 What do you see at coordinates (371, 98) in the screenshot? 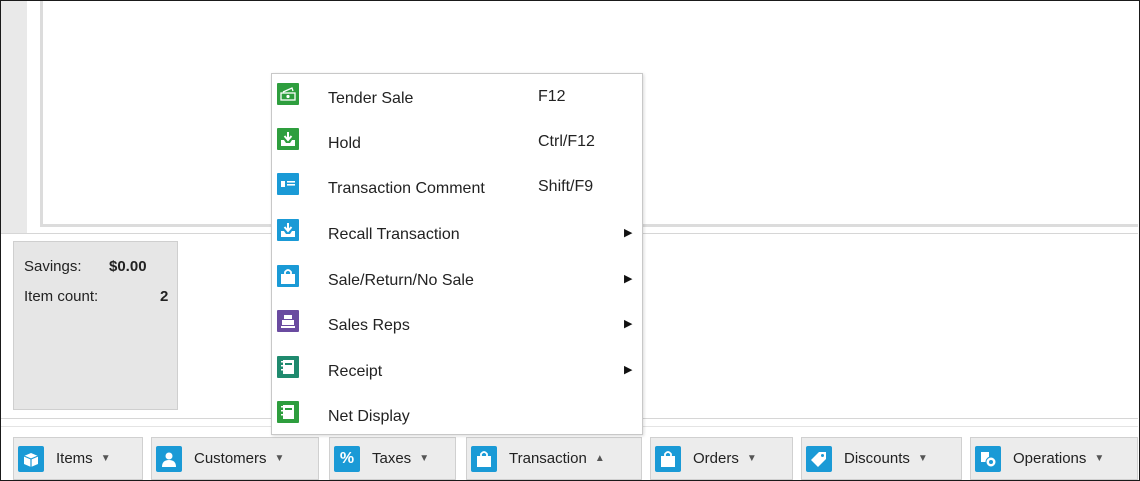
I see `menu-item-label: Tender Sale` at bounding box center [371, 98].